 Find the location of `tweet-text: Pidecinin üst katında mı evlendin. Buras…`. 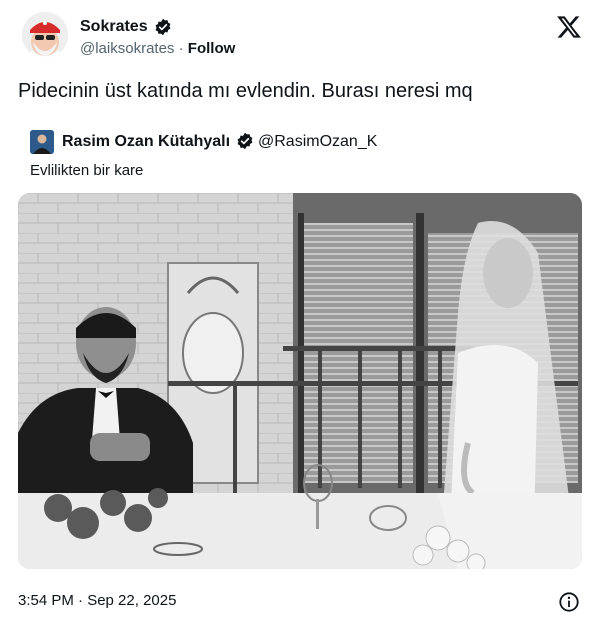

tweet-text: Pidecinin üst katında mı evlendin. Buras… is located at coordinates (245, 91).